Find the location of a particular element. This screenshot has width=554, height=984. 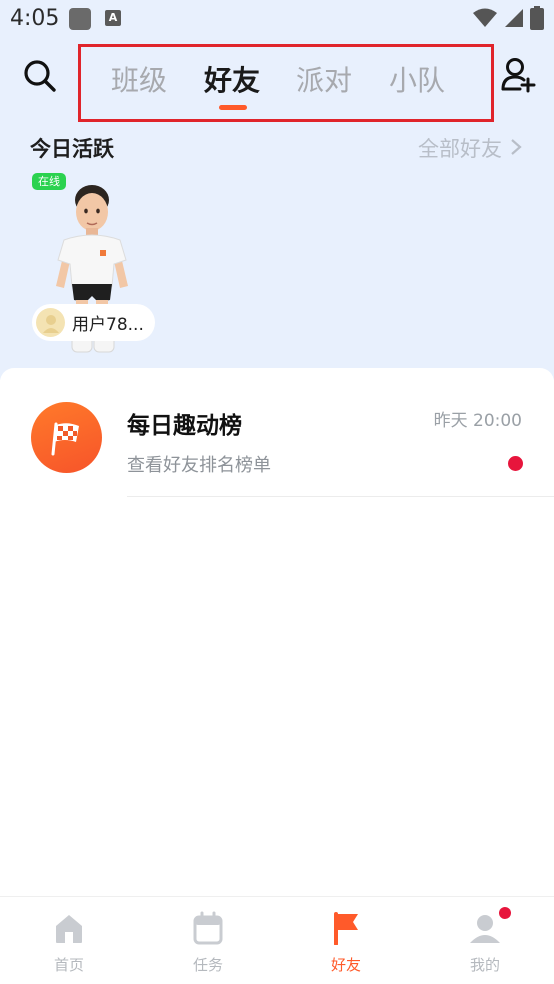

tab-friends: 好友 is located at coordinates (232, 79).